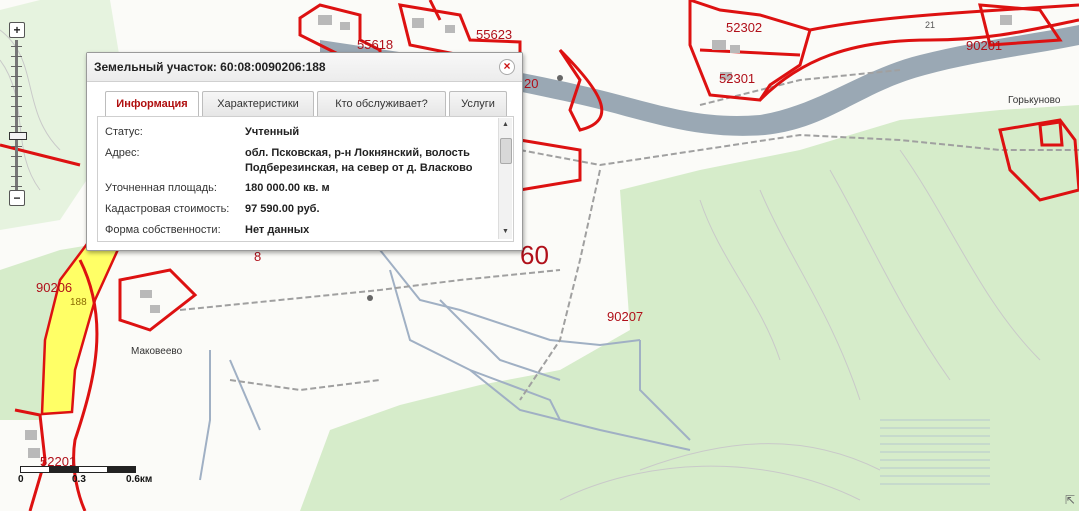 This screenshot has width=1079, height=511. What do you see at coordinates (505, 178) in the screenshot?
I see `popup-scrollbar: ▲ ▼` at bounding box center [505, 178].